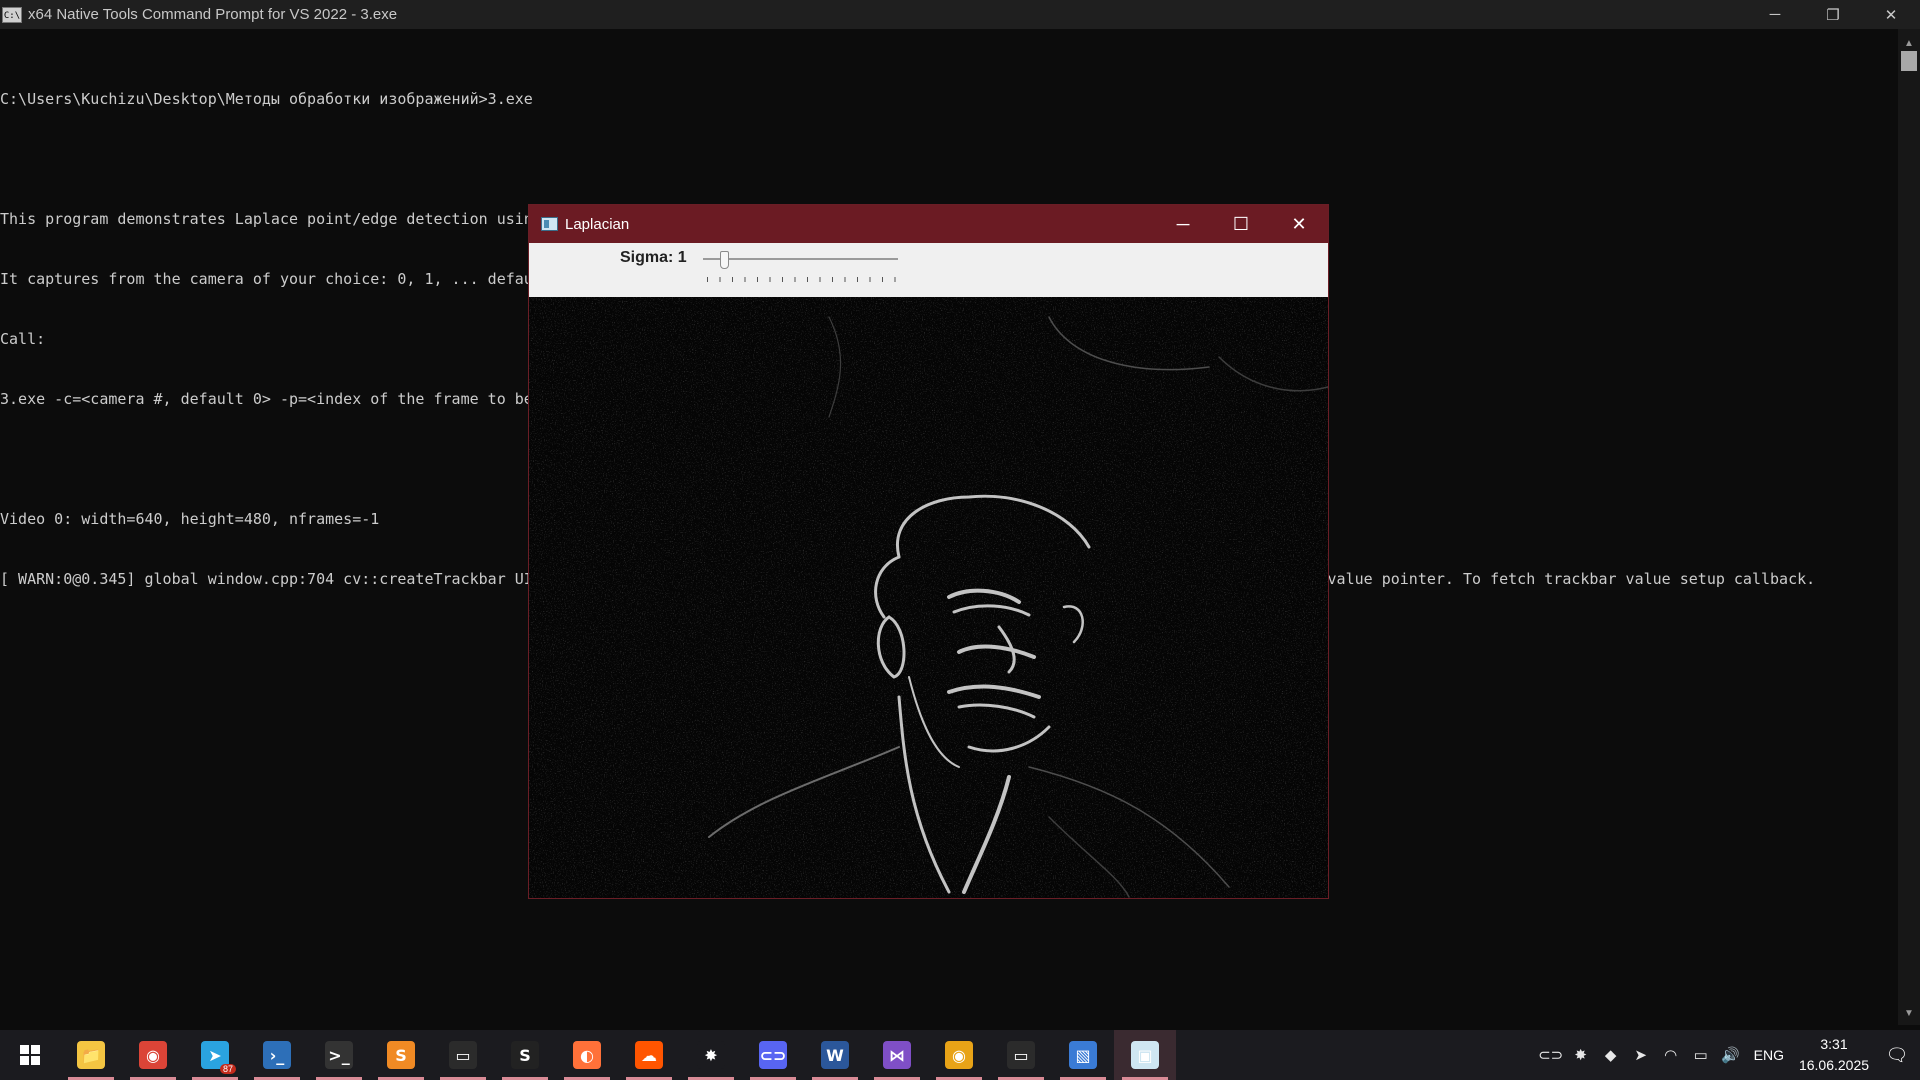 The height and width of the screenshot is (1080, 1920). Describe the element at coordinates (653, 257) in the screenshot. I see `sigma-trackbar-label: Sigma: 1` at that location.